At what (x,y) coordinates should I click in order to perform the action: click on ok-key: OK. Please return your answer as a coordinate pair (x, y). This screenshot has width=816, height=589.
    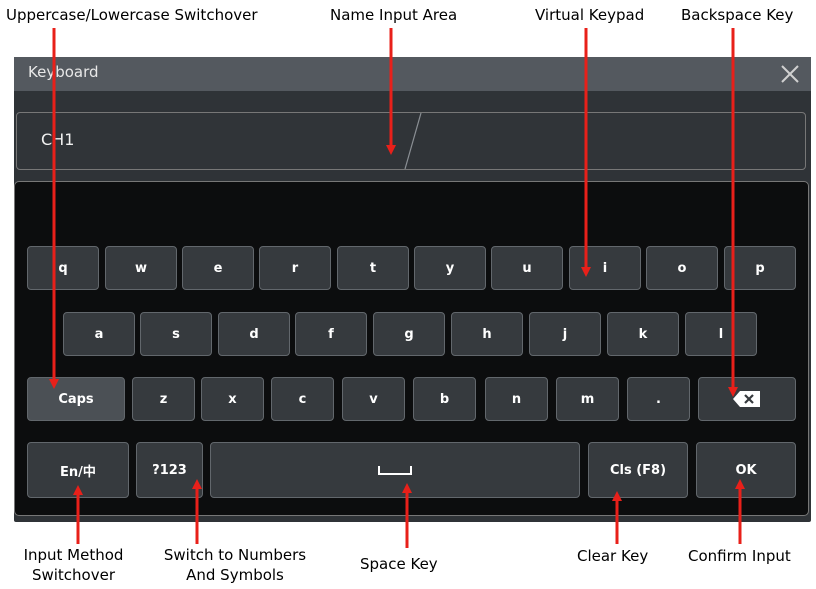
    Looking at the image, I should click on (746, 470).